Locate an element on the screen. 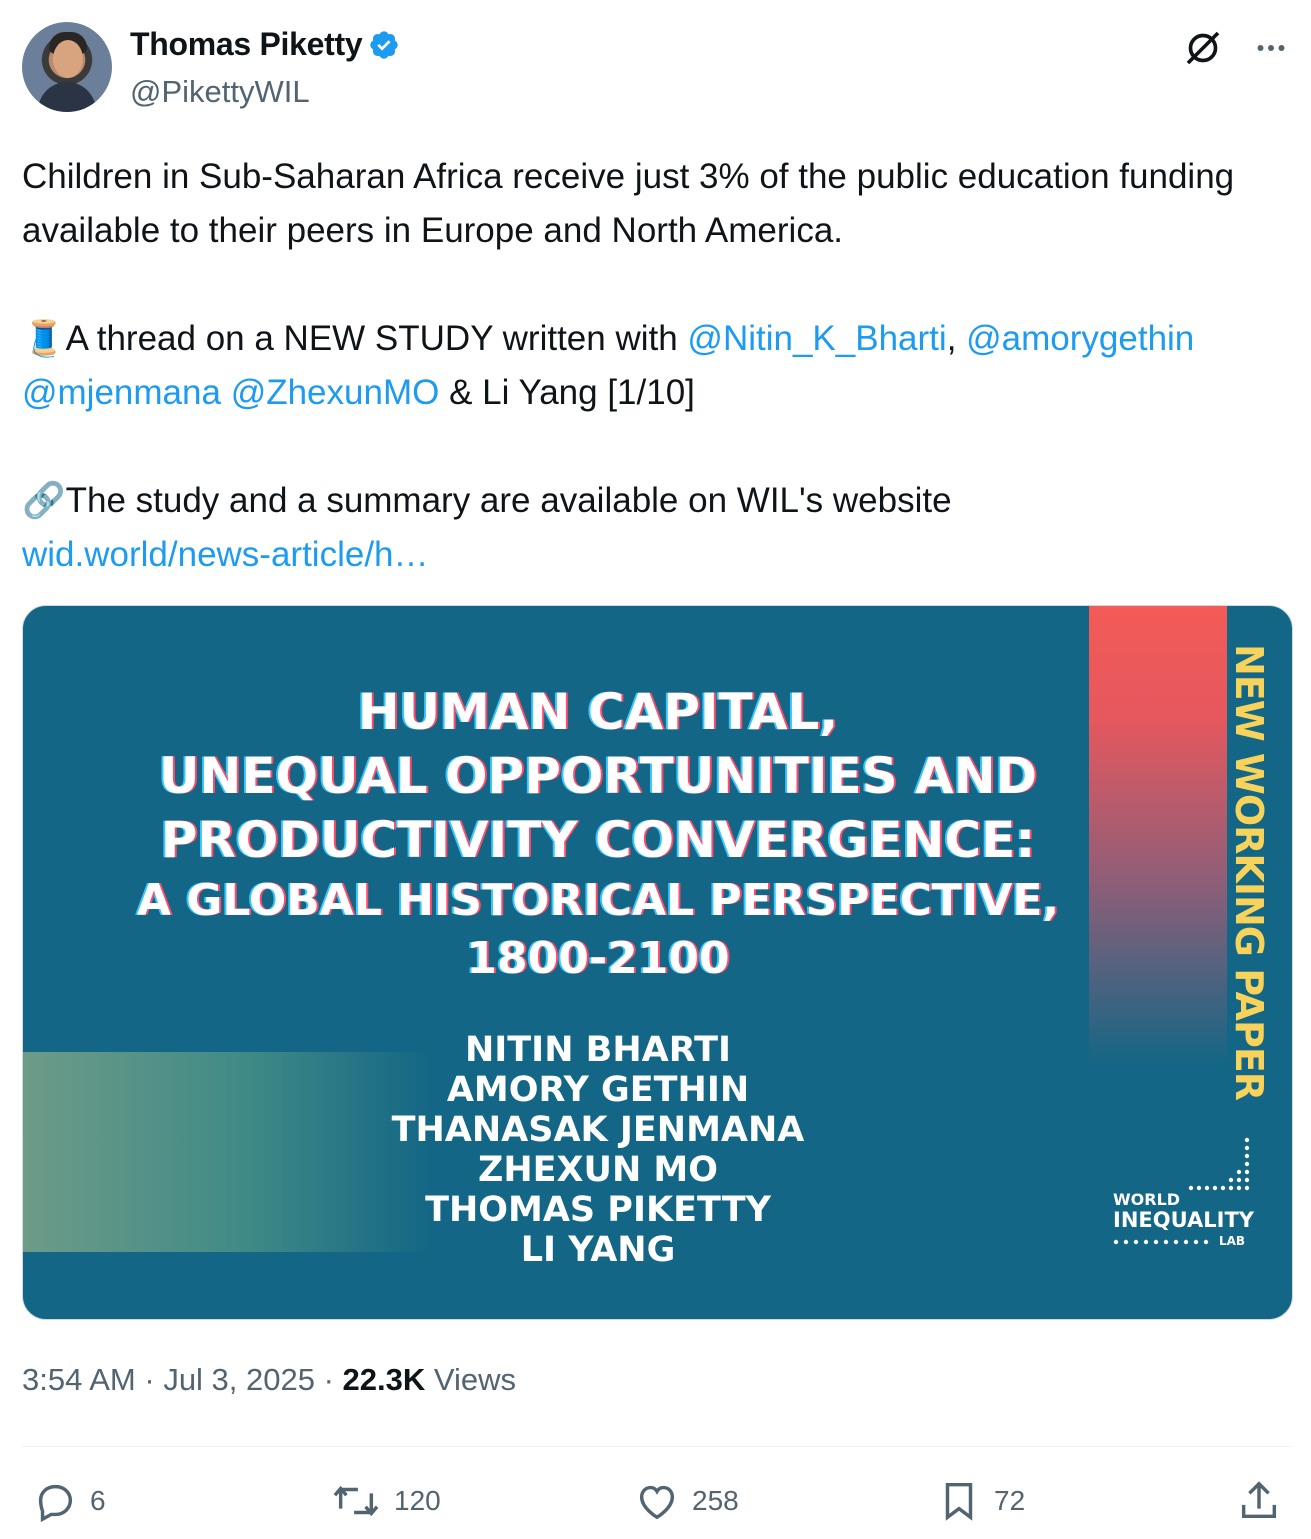 This screenshot has height=1539, width=1311. tweet-time: 3:54 AM is located at coordinates (79, 1379).